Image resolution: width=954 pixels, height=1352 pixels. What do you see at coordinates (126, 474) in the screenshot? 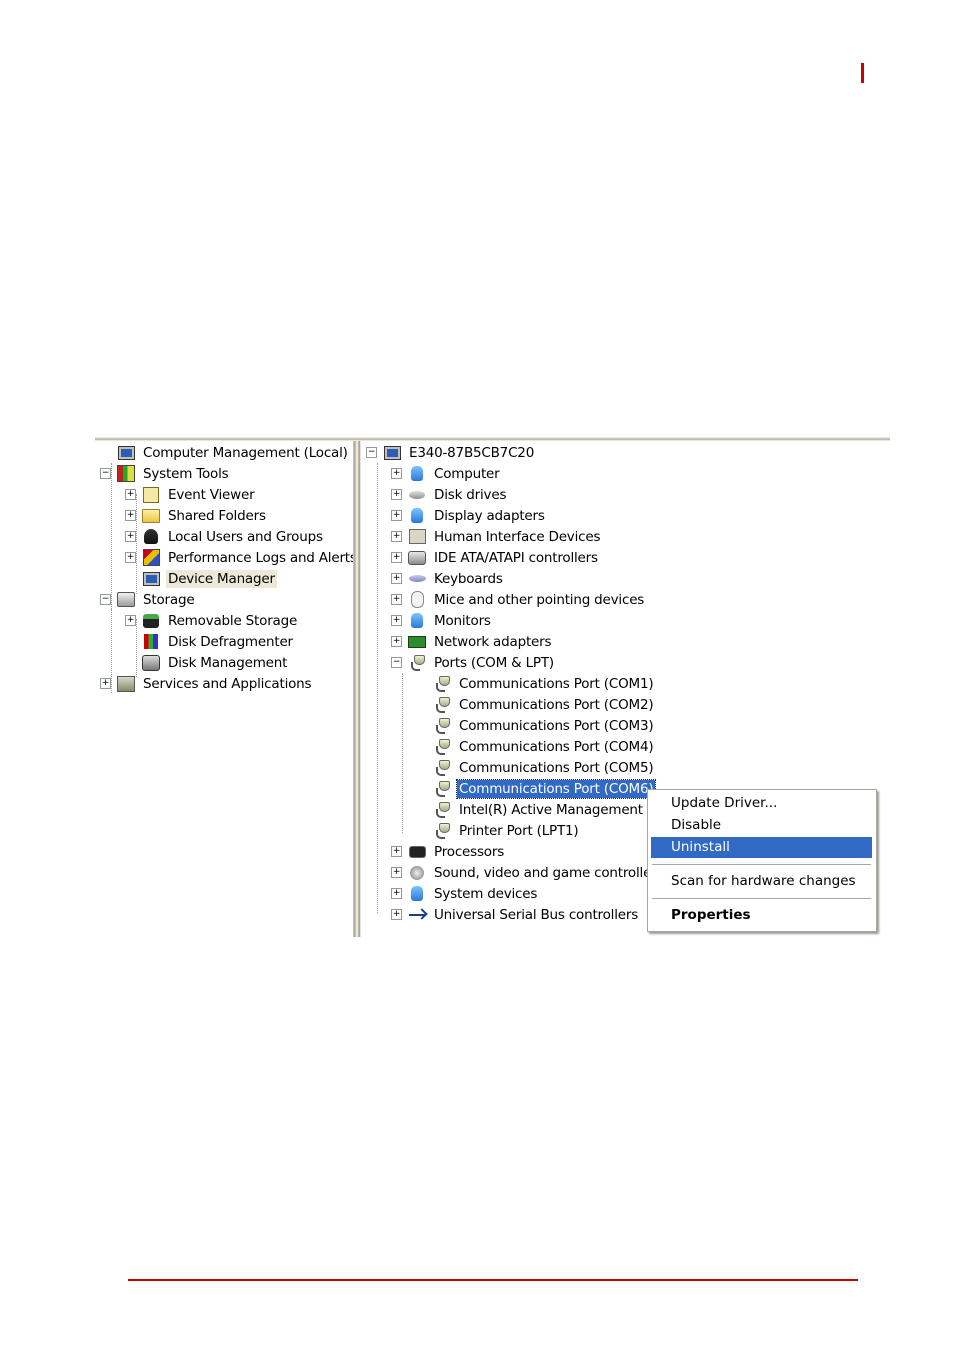
I see `system-tools-icon` at bounding box center [126, 474].